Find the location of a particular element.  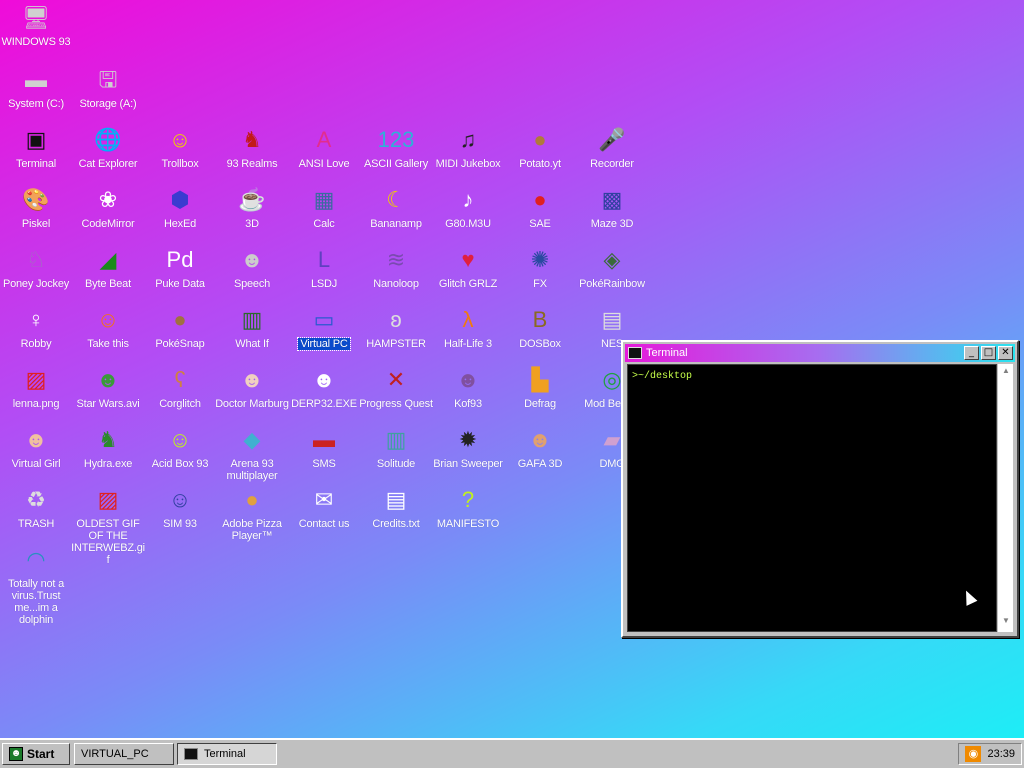

icon-brian-sweeper: ✹ Brian Sweeper is located at coordinates (468, 454).